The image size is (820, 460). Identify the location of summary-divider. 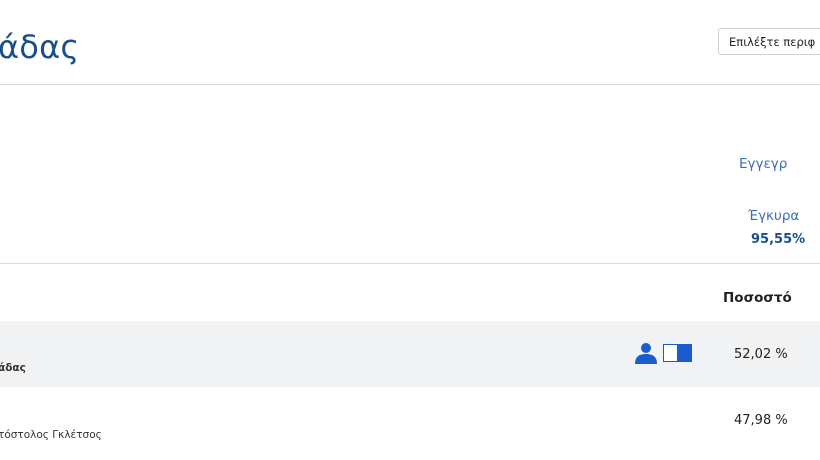
(410, 263).